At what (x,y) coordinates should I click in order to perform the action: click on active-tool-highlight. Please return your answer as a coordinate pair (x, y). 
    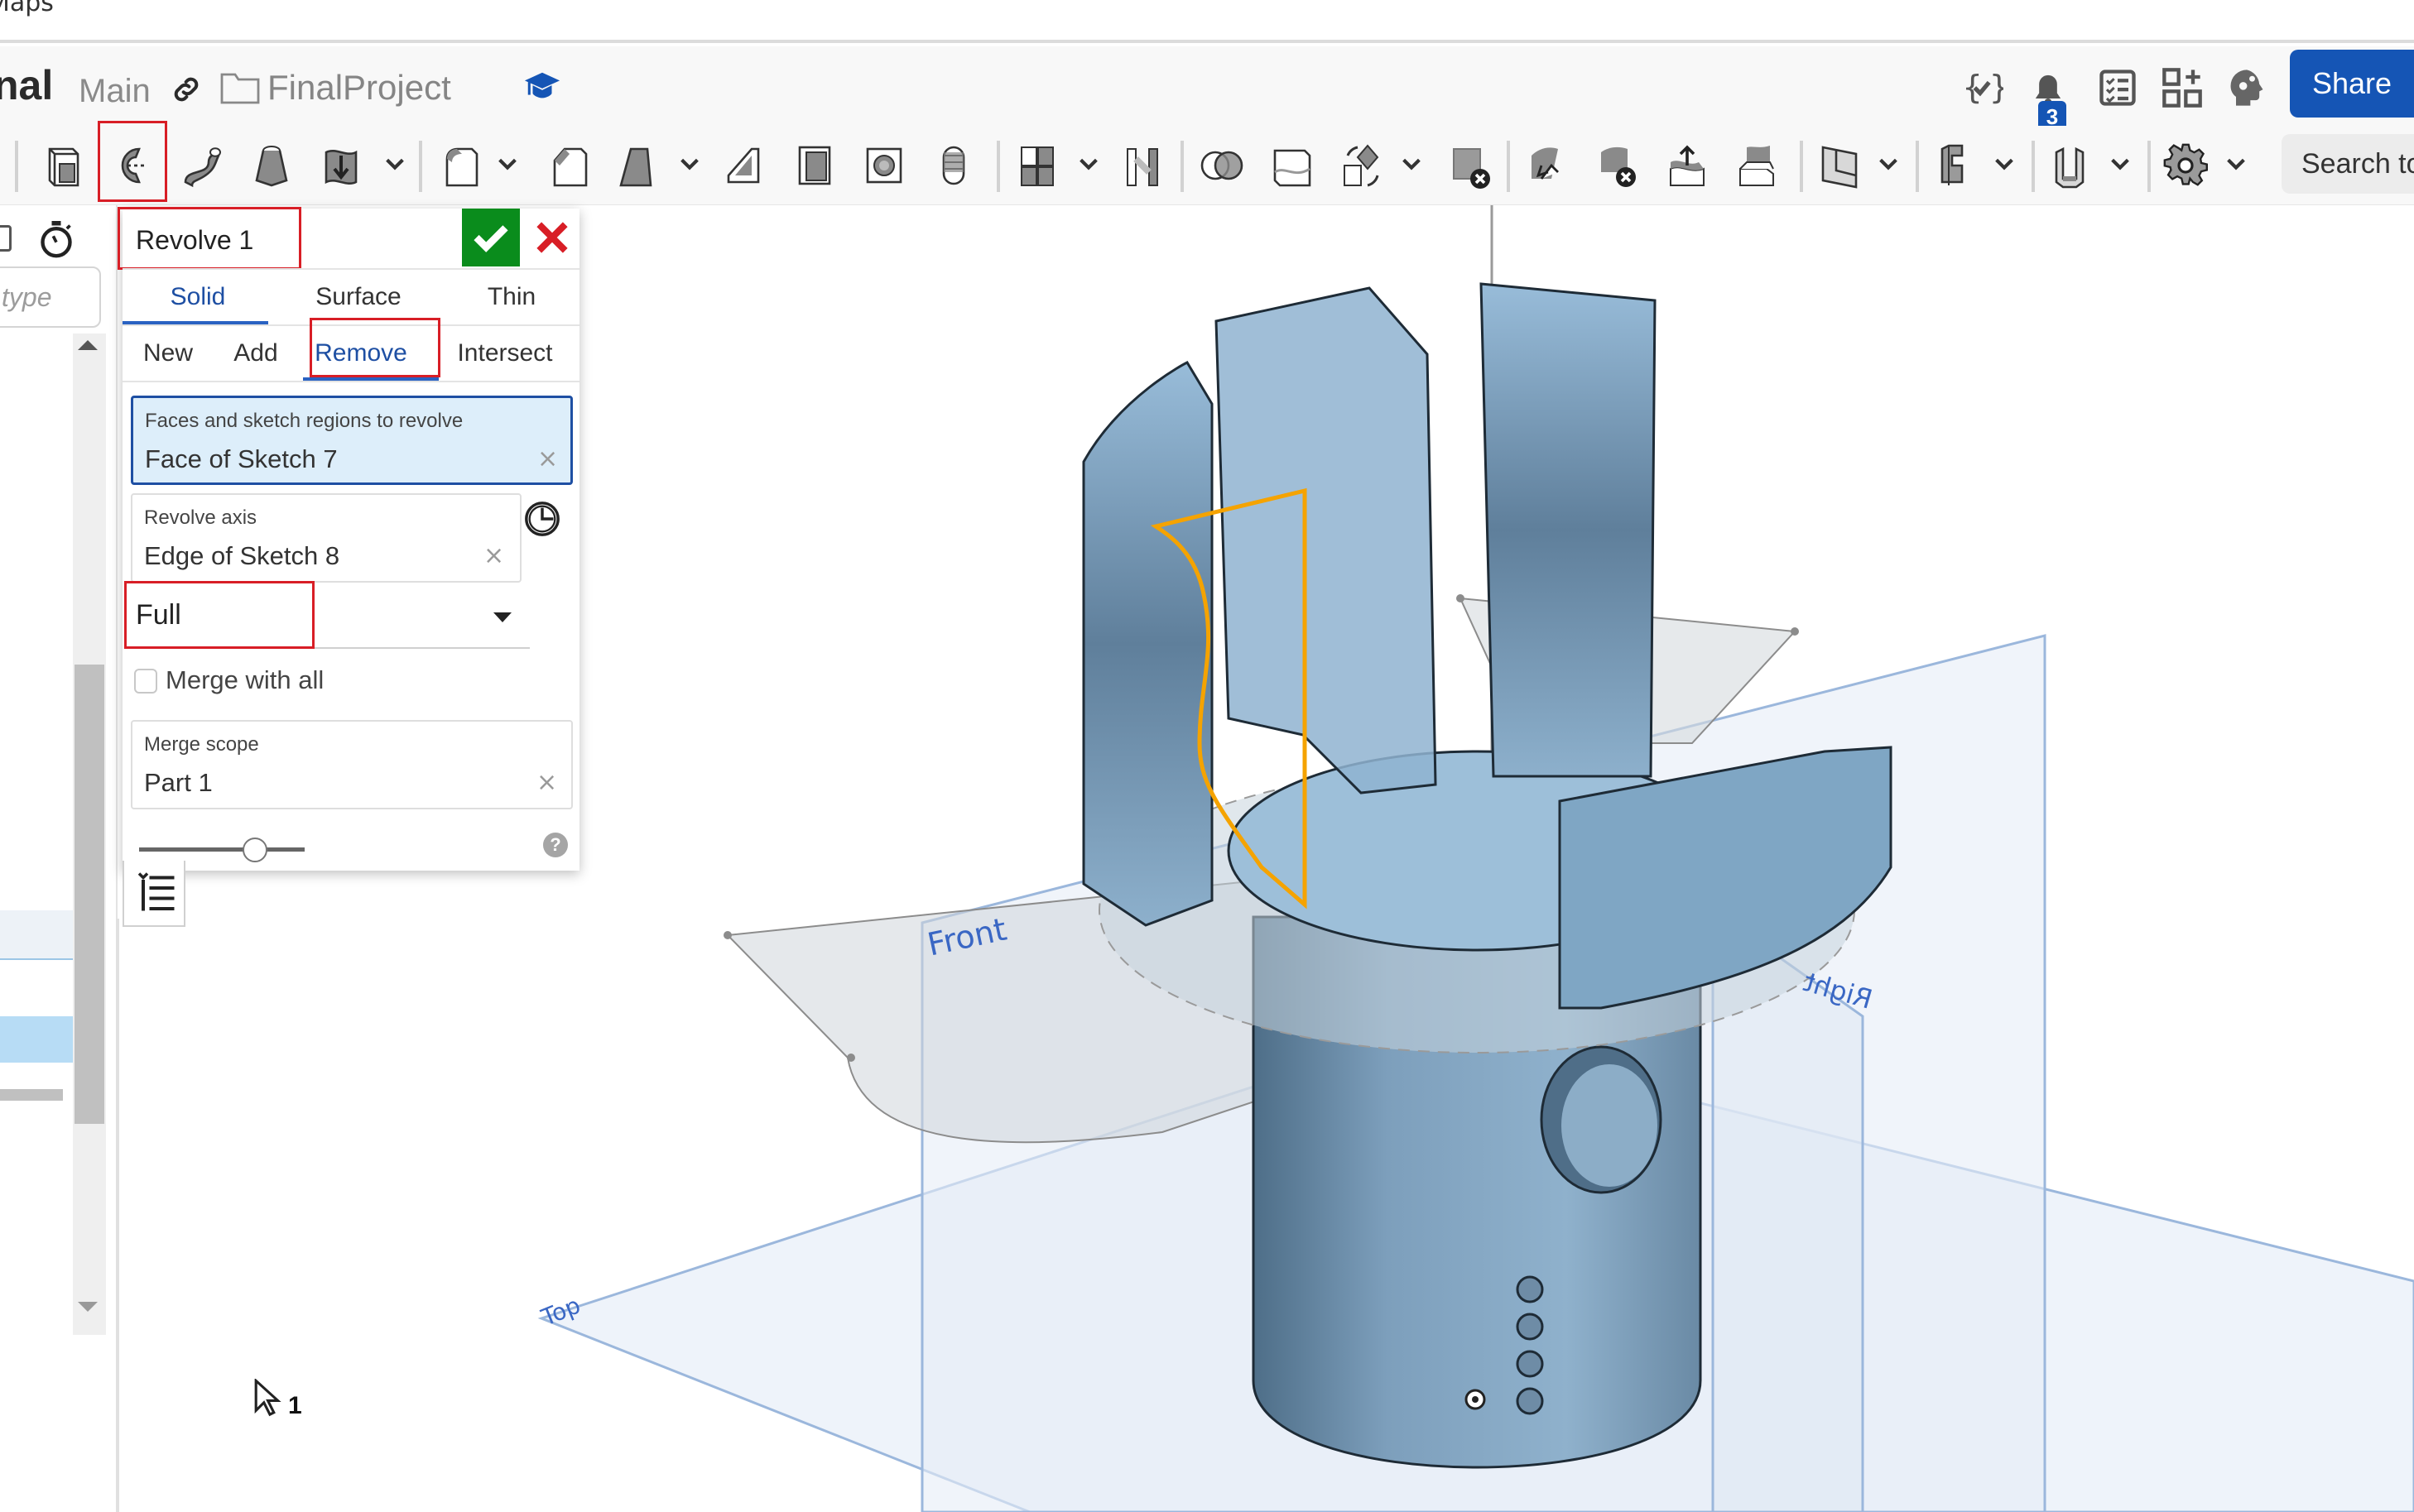
    Looking at the image, I should click on (132, 161).